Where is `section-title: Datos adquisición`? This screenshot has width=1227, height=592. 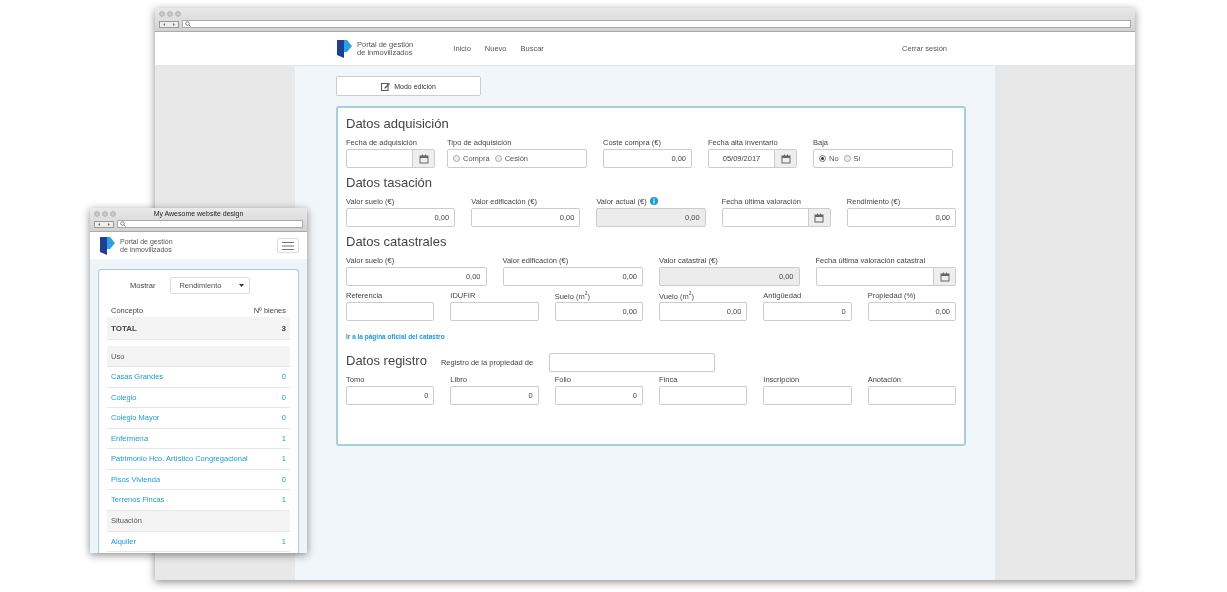 section-title: Datos adquisición is located at coordinates (397, 123).